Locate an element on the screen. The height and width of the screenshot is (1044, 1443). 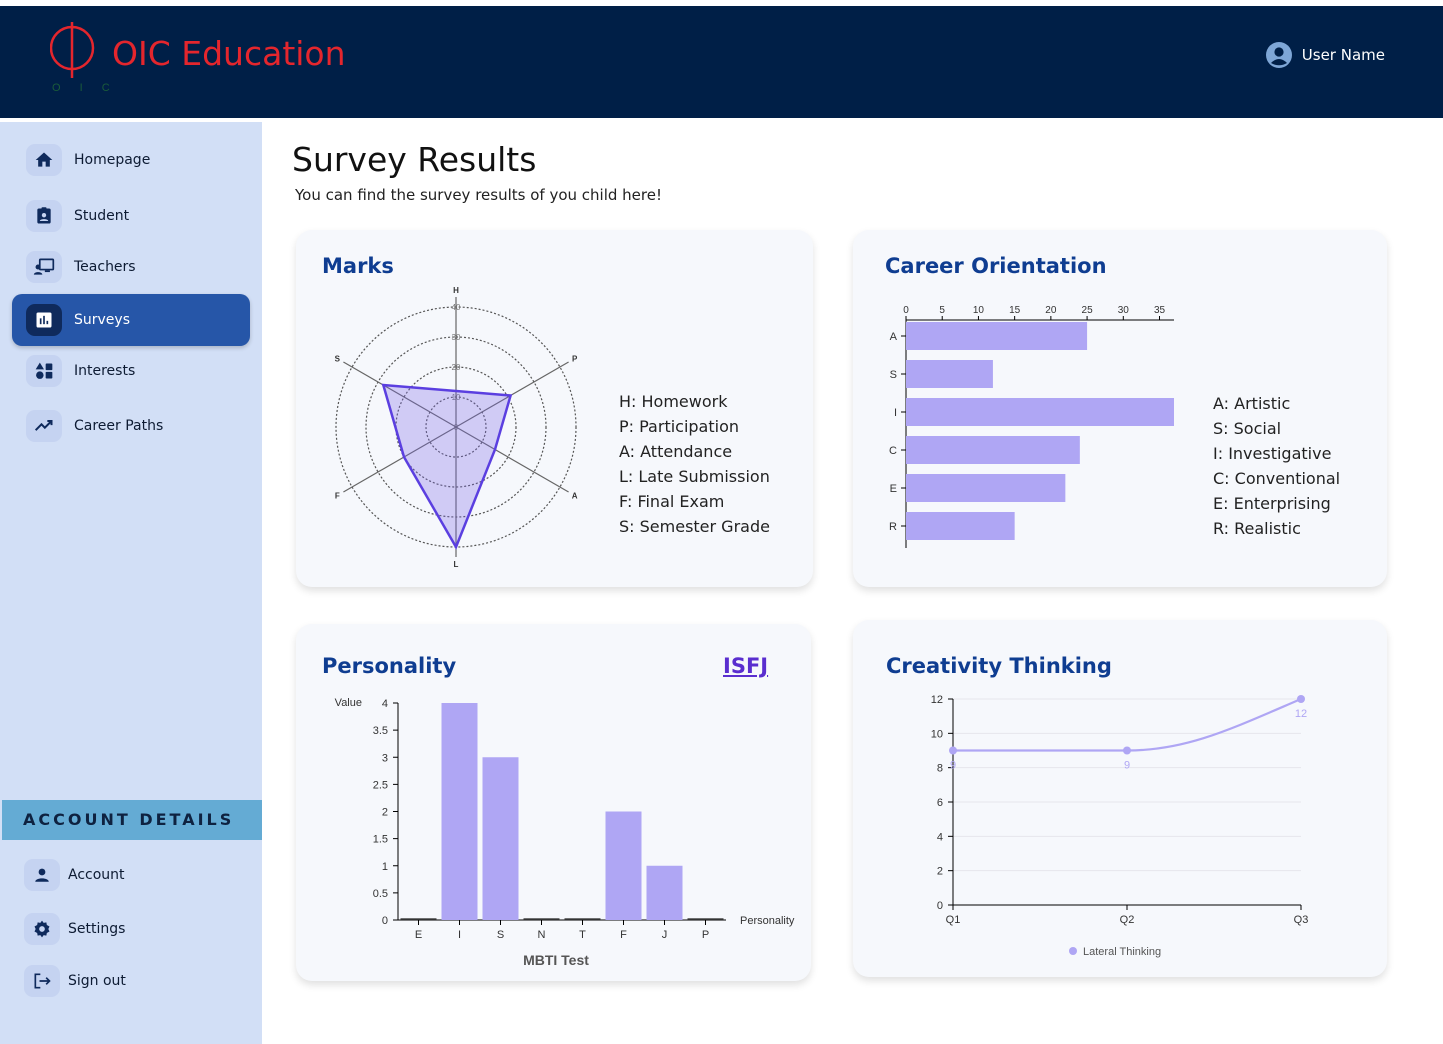
marks-radar-chart: HPALFS010203040 is located at coordinates (456, 427).